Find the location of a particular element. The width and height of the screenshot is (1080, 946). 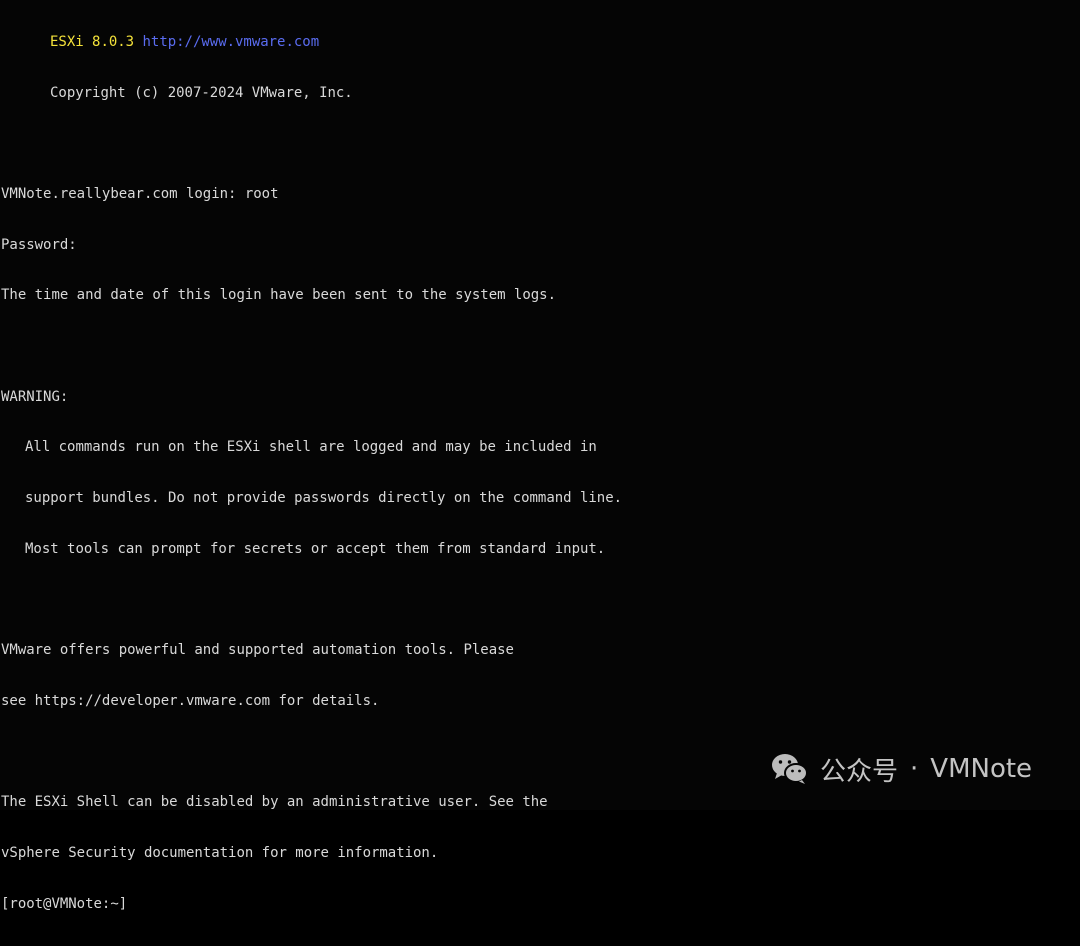

wechat-icon is located at coordinates (790, 769).